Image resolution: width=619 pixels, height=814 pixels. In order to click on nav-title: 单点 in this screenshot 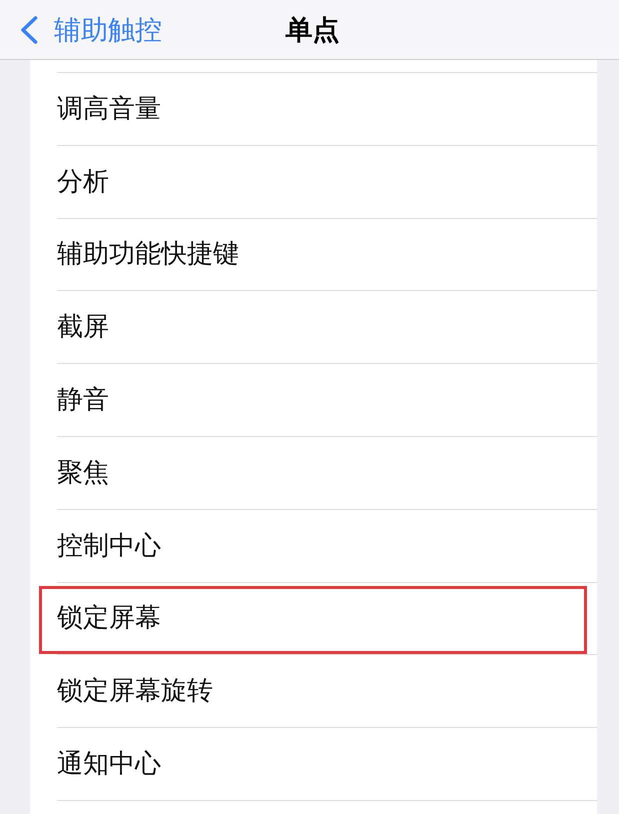, I will do `click(312, 30)`.